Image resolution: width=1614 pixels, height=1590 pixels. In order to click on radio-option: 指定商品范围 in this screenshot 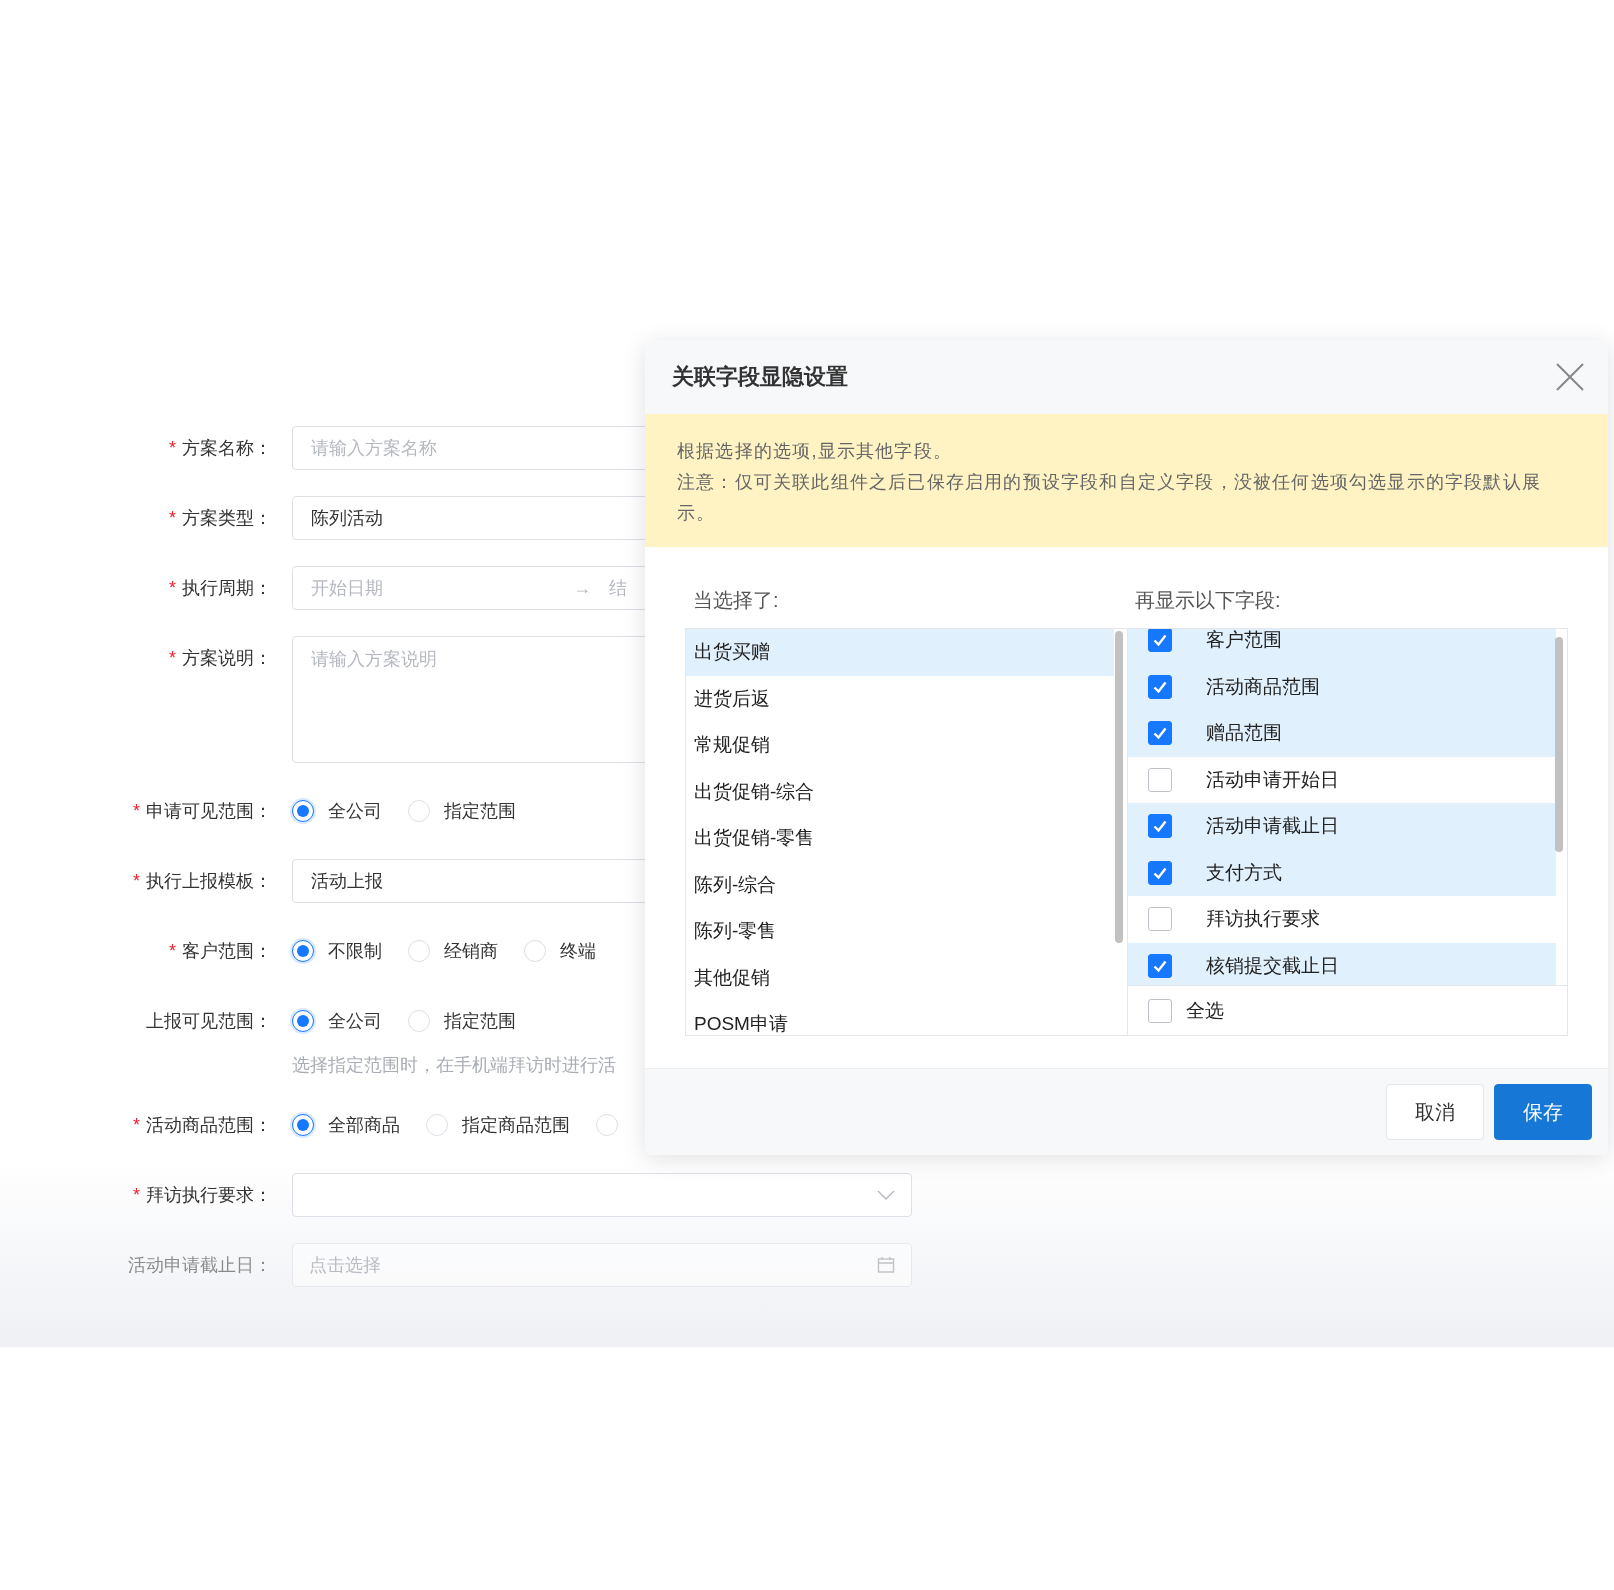, I will do `click(498, 1125)`.